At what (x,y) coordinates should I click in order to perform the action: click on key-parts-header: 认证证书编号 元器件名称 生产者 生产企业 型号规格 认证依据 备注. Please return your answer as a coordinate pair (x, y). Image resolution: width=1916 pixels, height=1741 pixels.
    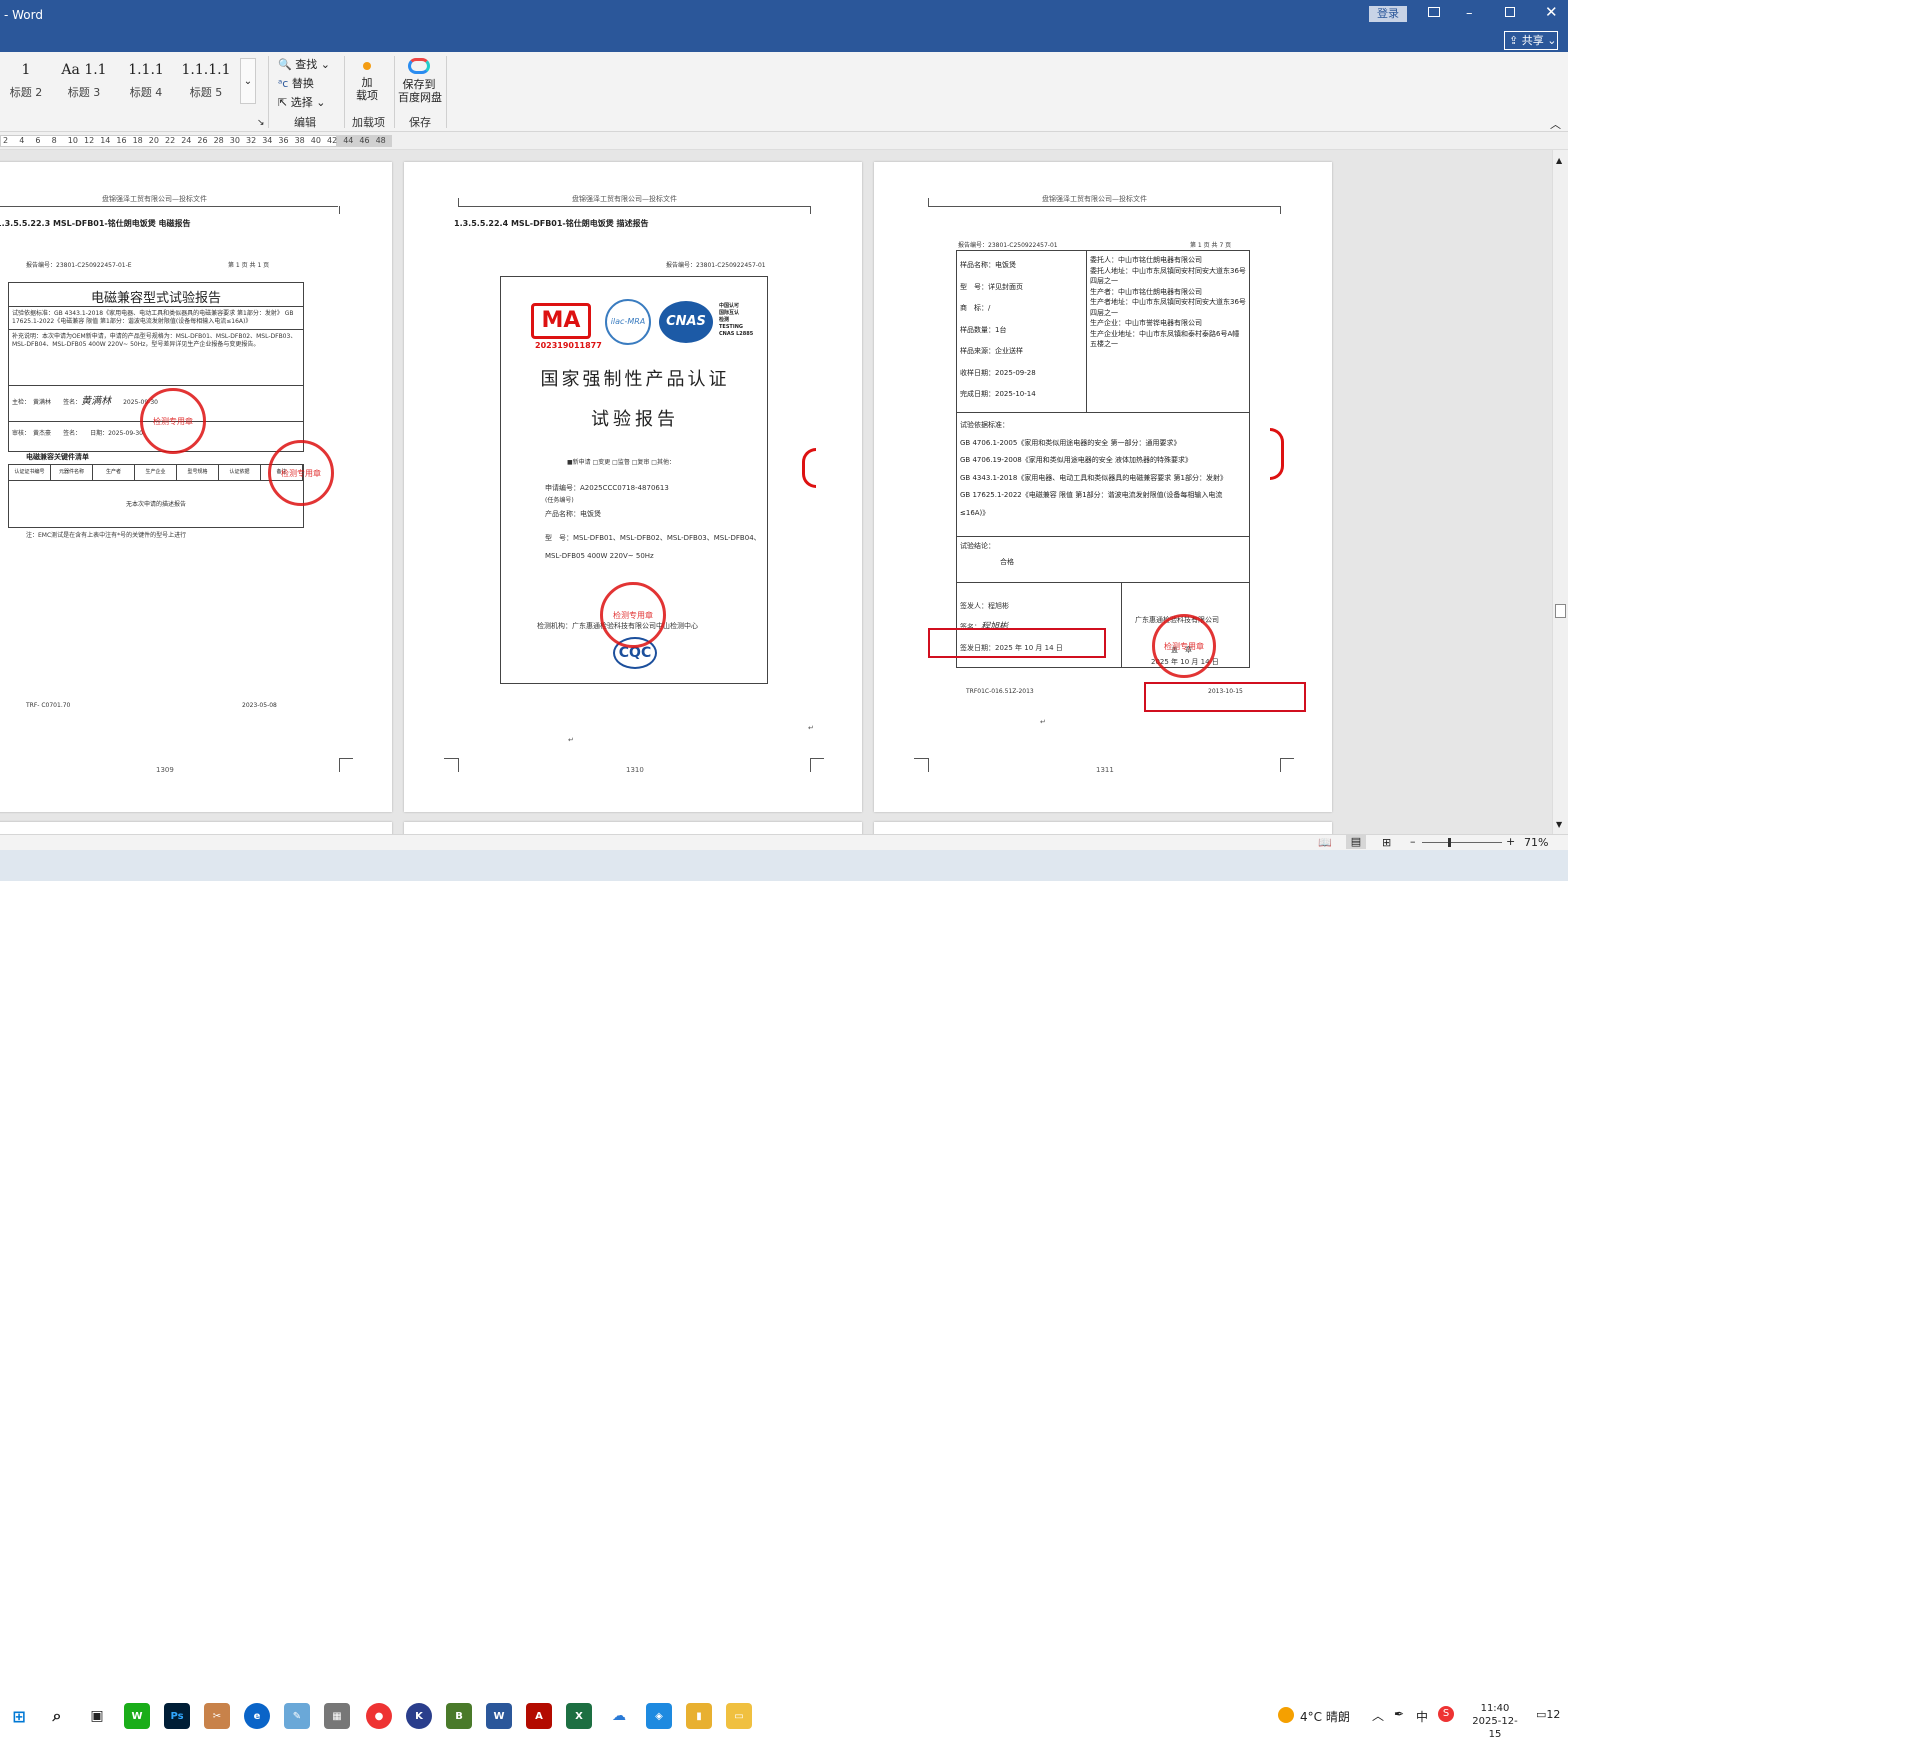
    Looking at the image, I should click on (156, 473).